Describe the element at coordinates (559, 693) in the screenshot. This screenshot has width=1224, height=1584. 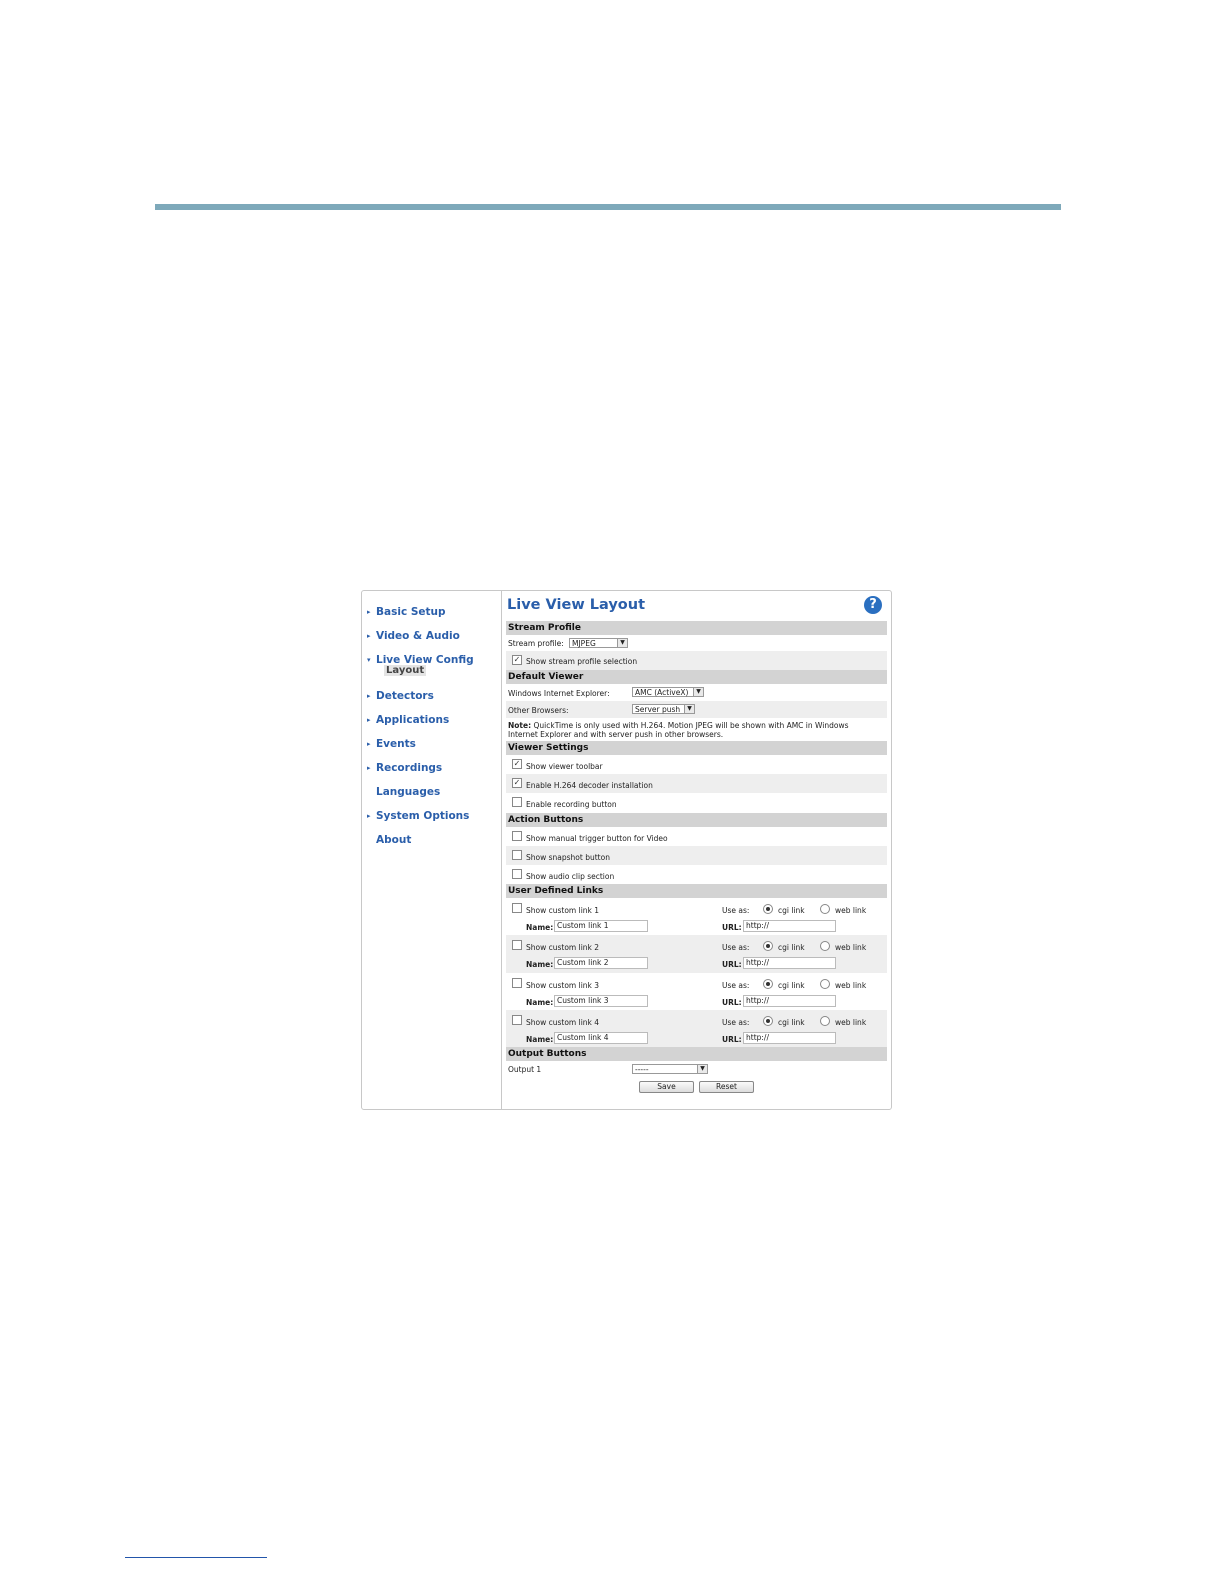
I see `ie-viewer-label: Windows Internet Explorer:` at that location.